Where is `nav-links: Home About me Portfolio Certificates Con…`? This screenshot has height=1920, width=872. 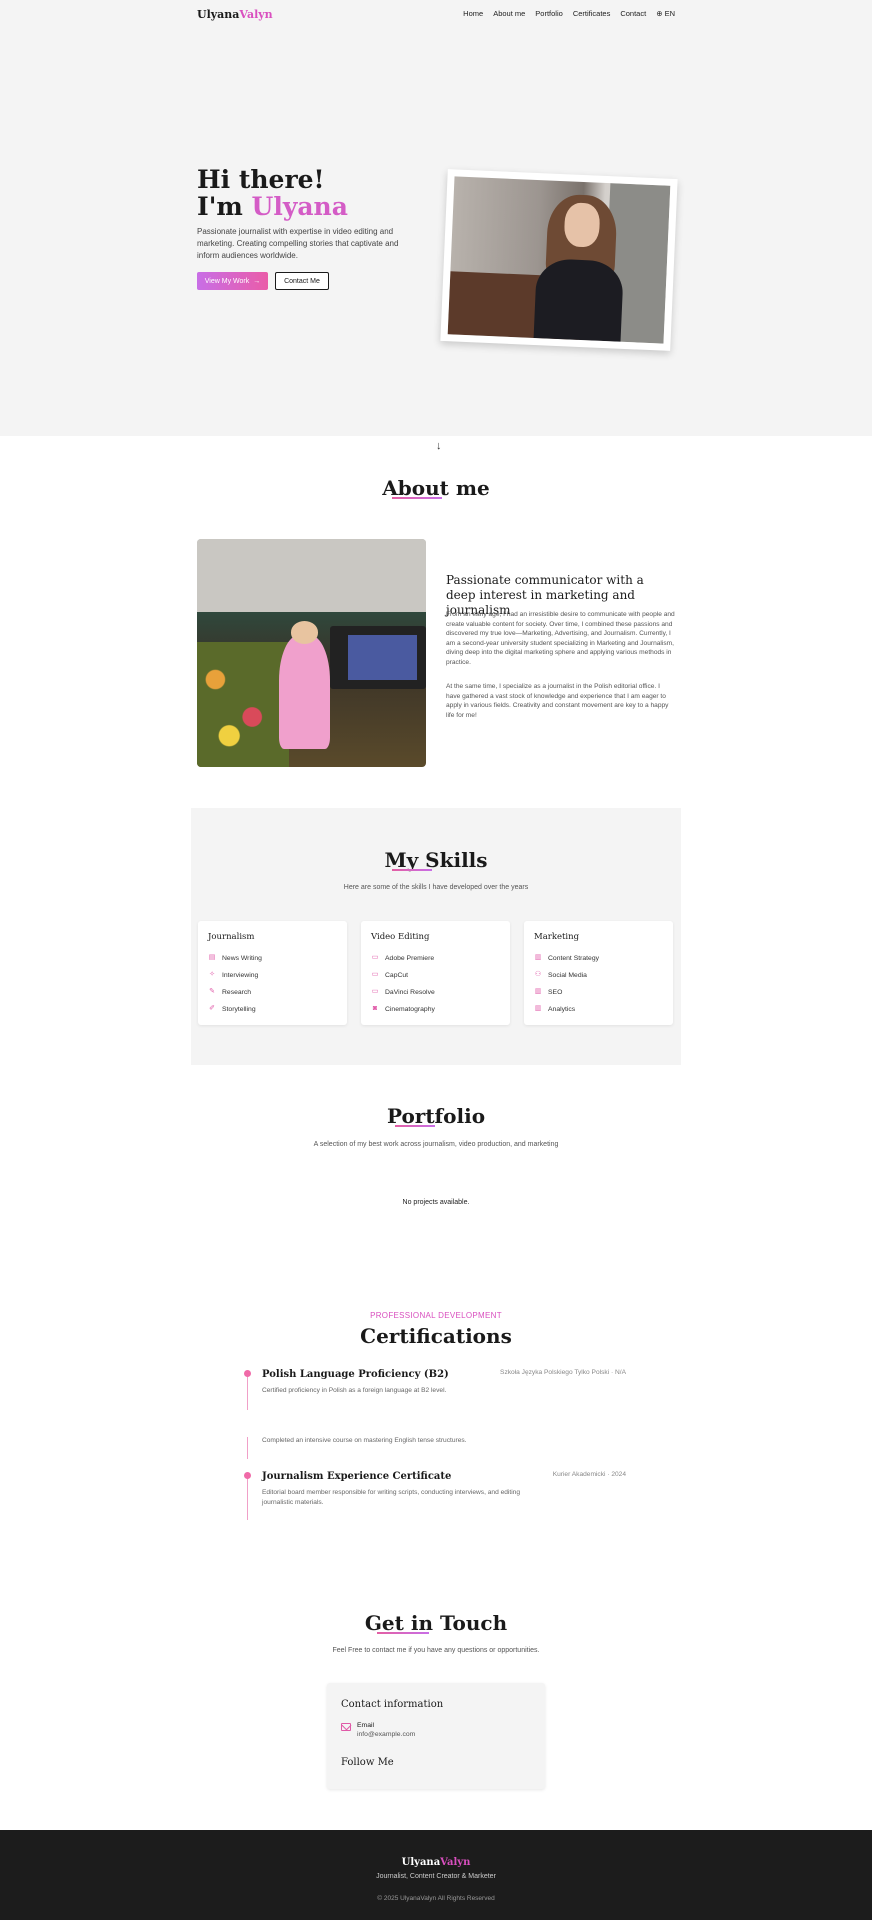
nav-links: Home About me Portfolio Certificates Con… is located at coordinates (569, 13).